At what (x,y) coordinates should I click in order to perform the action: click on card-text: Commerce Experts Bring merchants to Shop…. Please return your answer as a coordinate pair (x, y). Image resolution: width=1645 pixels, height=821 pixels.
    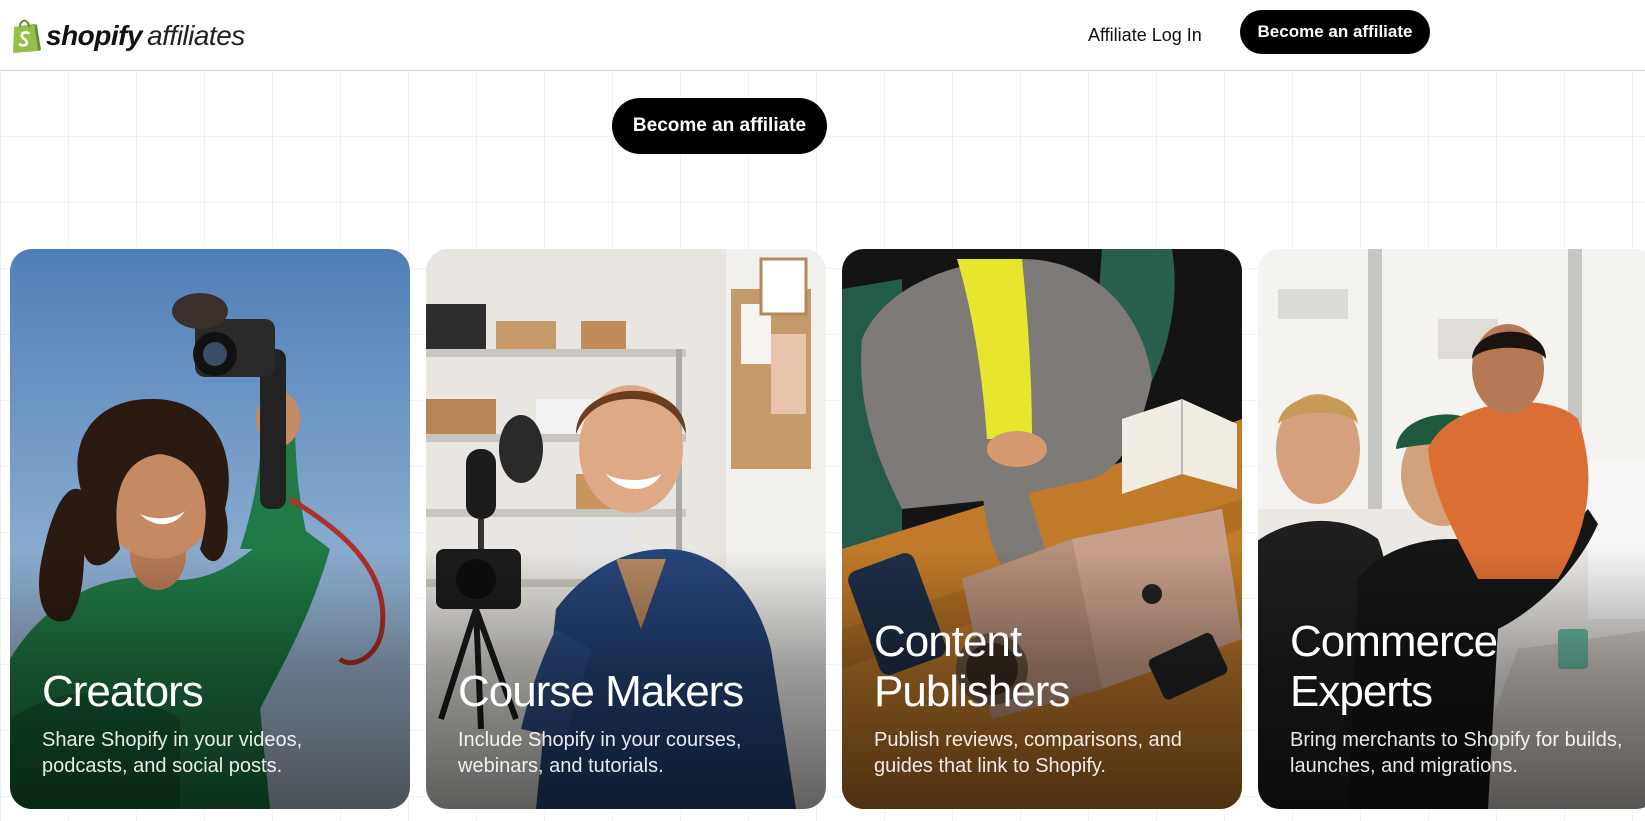
    Looking at the image, I should click on (1464, 698).